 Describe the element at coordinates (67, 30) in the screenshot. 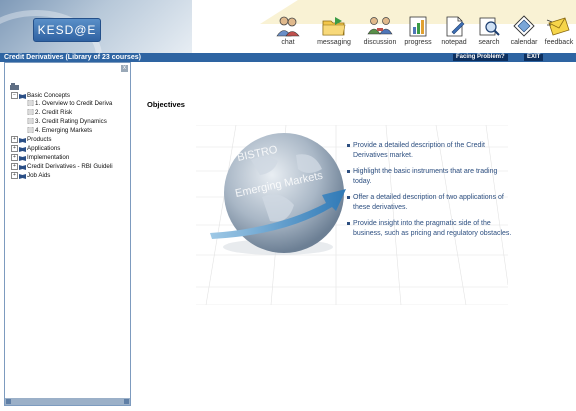

I see `kesdee-logo: KESD@E` at that location.